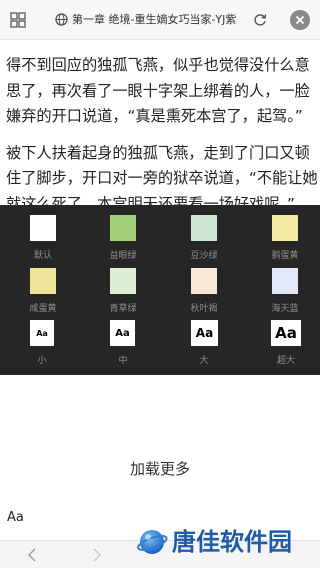 The image size is (320, 568). I want to click on theme-swatch-autumn-brown, so click(204, 281).